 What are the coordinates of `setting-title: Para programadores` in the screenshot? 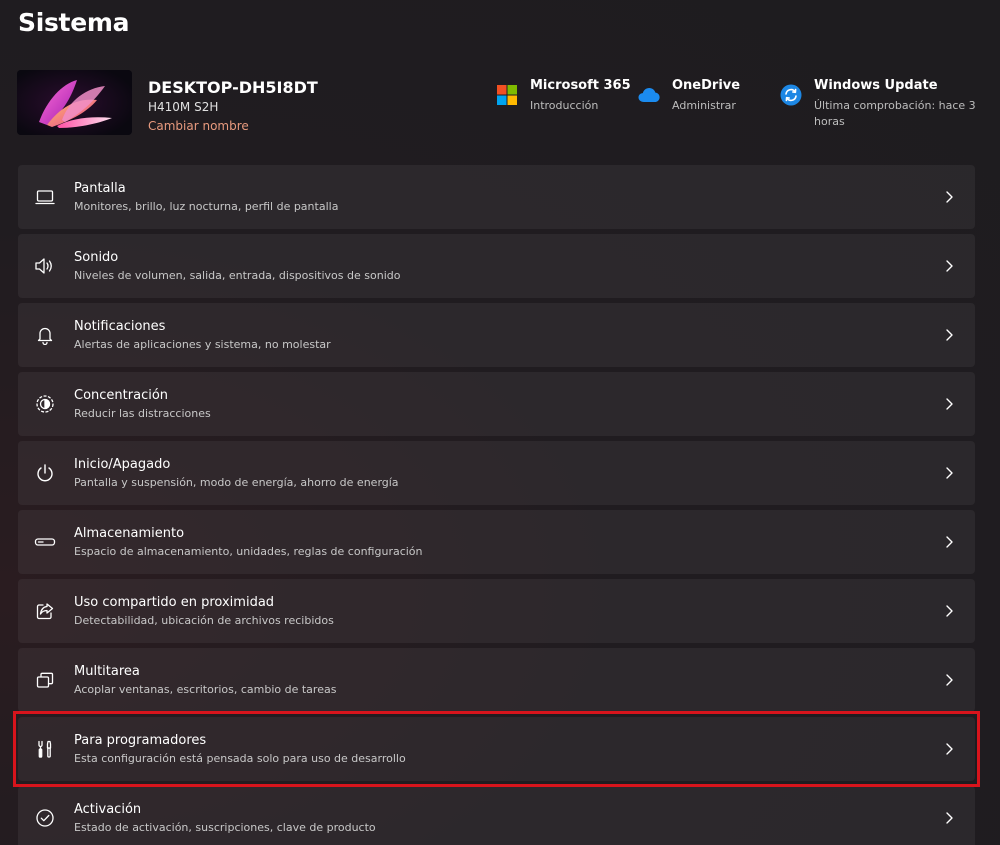 It's located at (140, 740).